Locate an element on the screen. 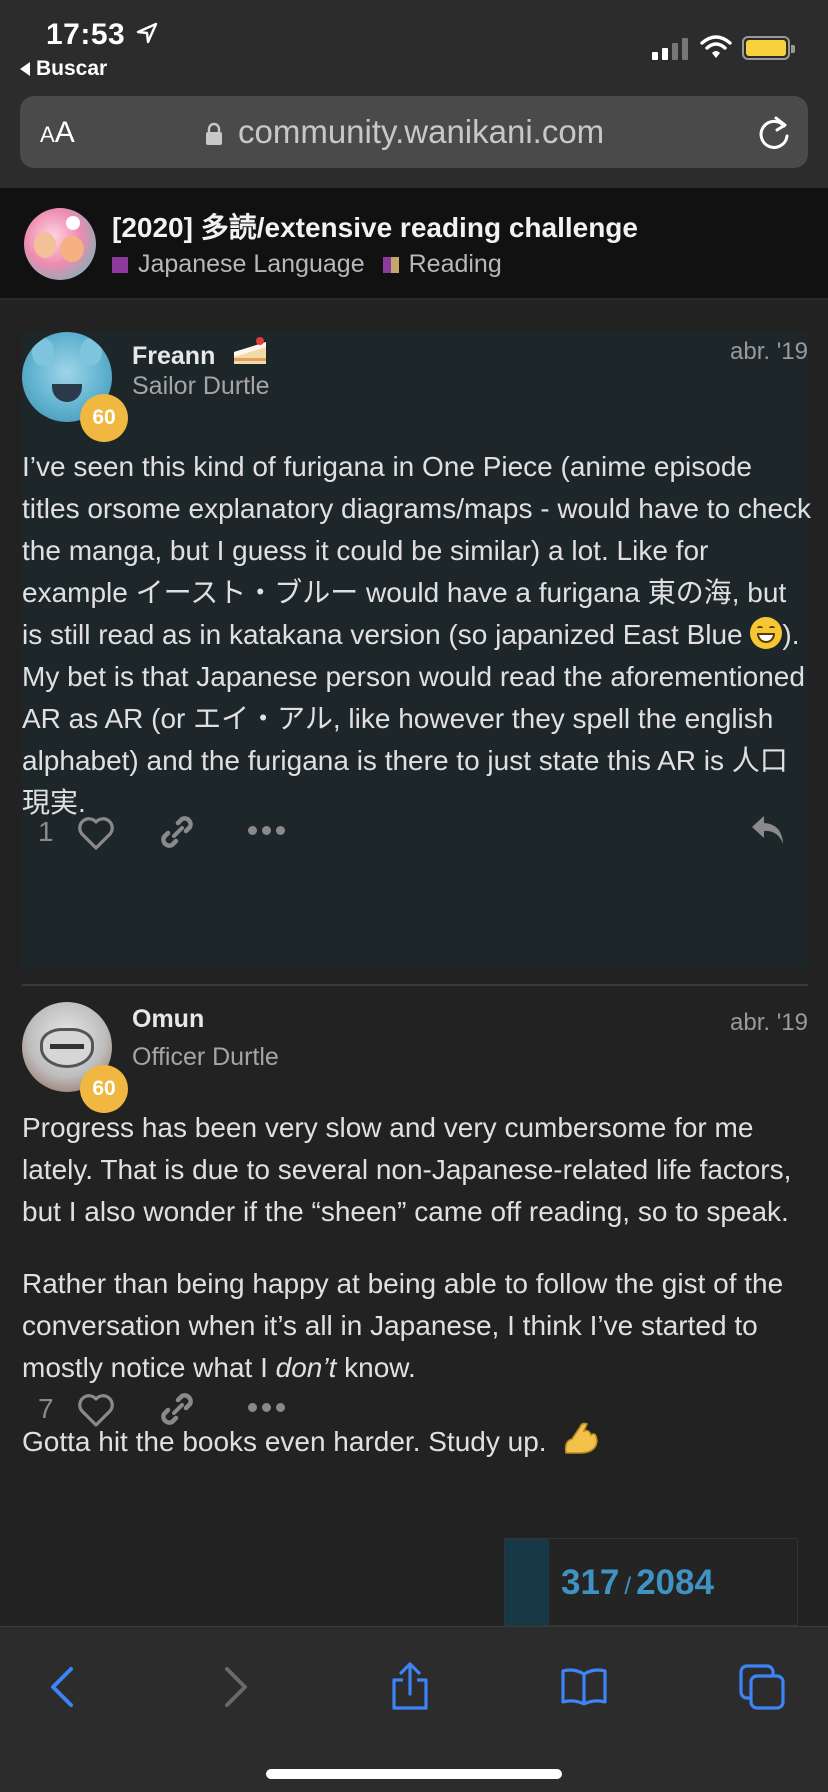 Image resolution: width=828 pixels, height=1792 pixels. back-app-label: Buscar is located at coordinates (72, 68).